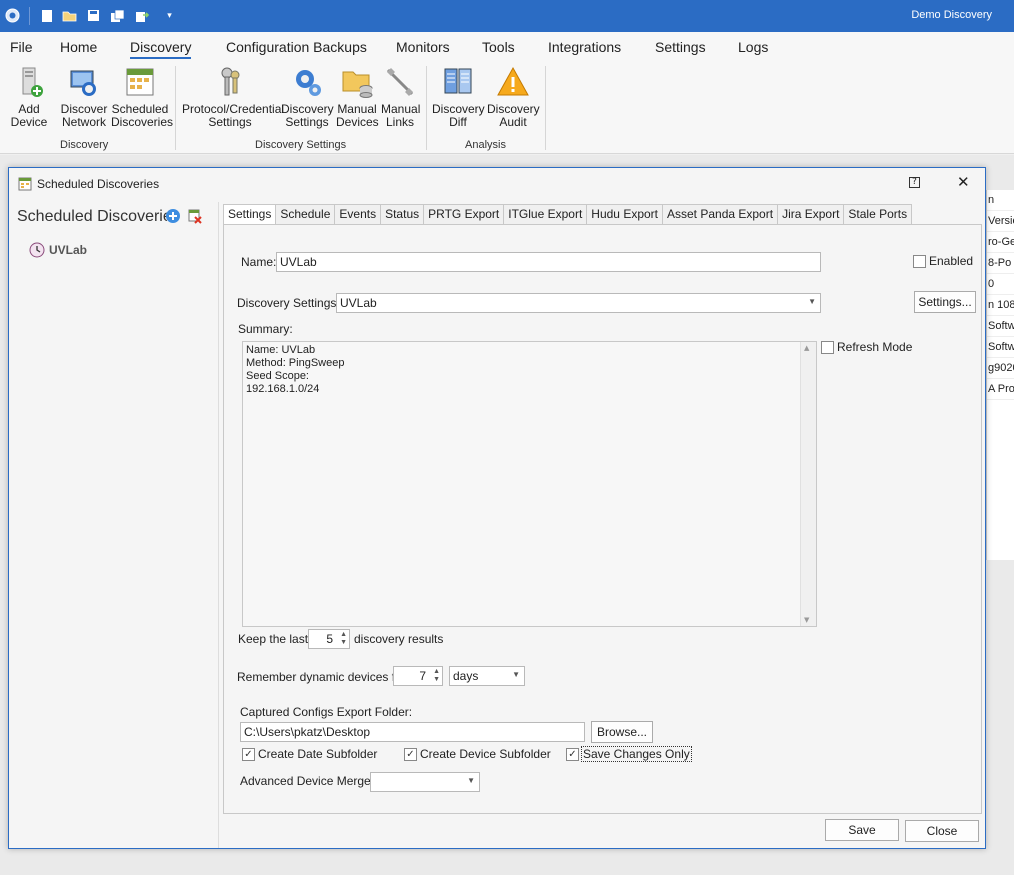 Image resolution: width=1014 pixels, height=875 pixels. Describe the element at coordinates (273, 639) in the screenshot. I see `keep-last-label: Keep the last` at that location.